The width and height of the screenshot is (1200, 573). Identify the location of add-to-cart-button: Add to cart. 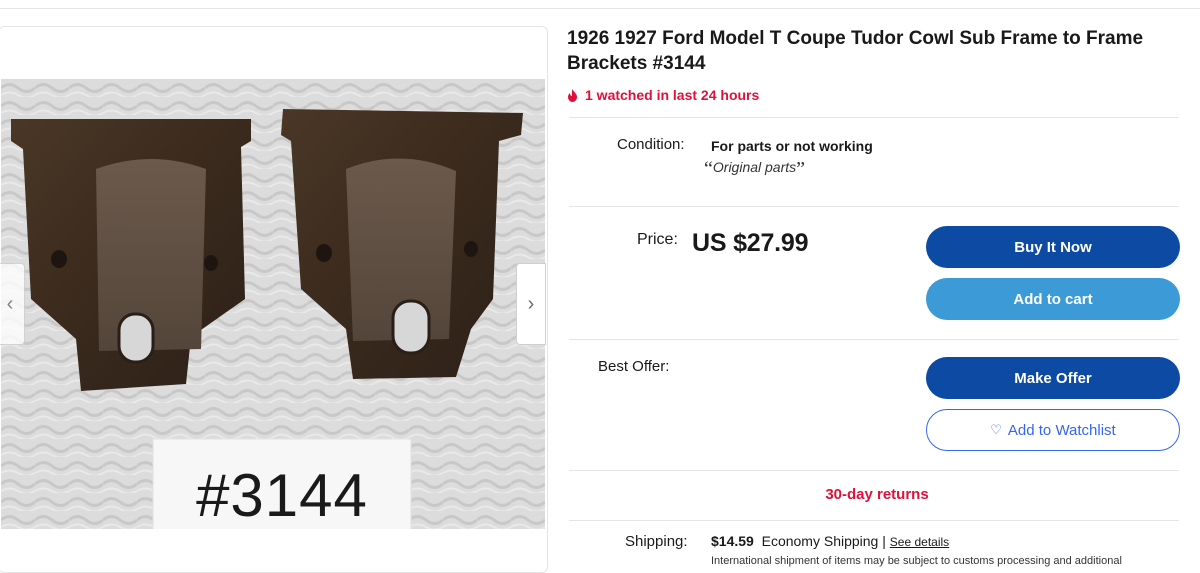
(1053, 299).